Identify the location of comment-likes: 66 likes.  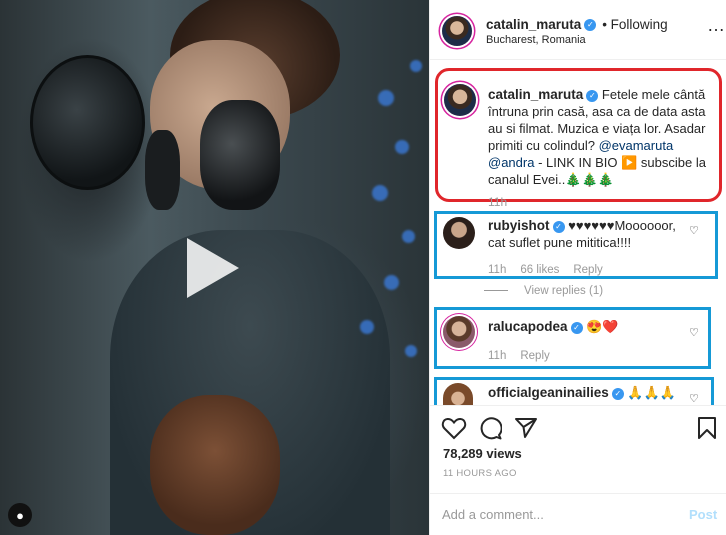
(539, 270).